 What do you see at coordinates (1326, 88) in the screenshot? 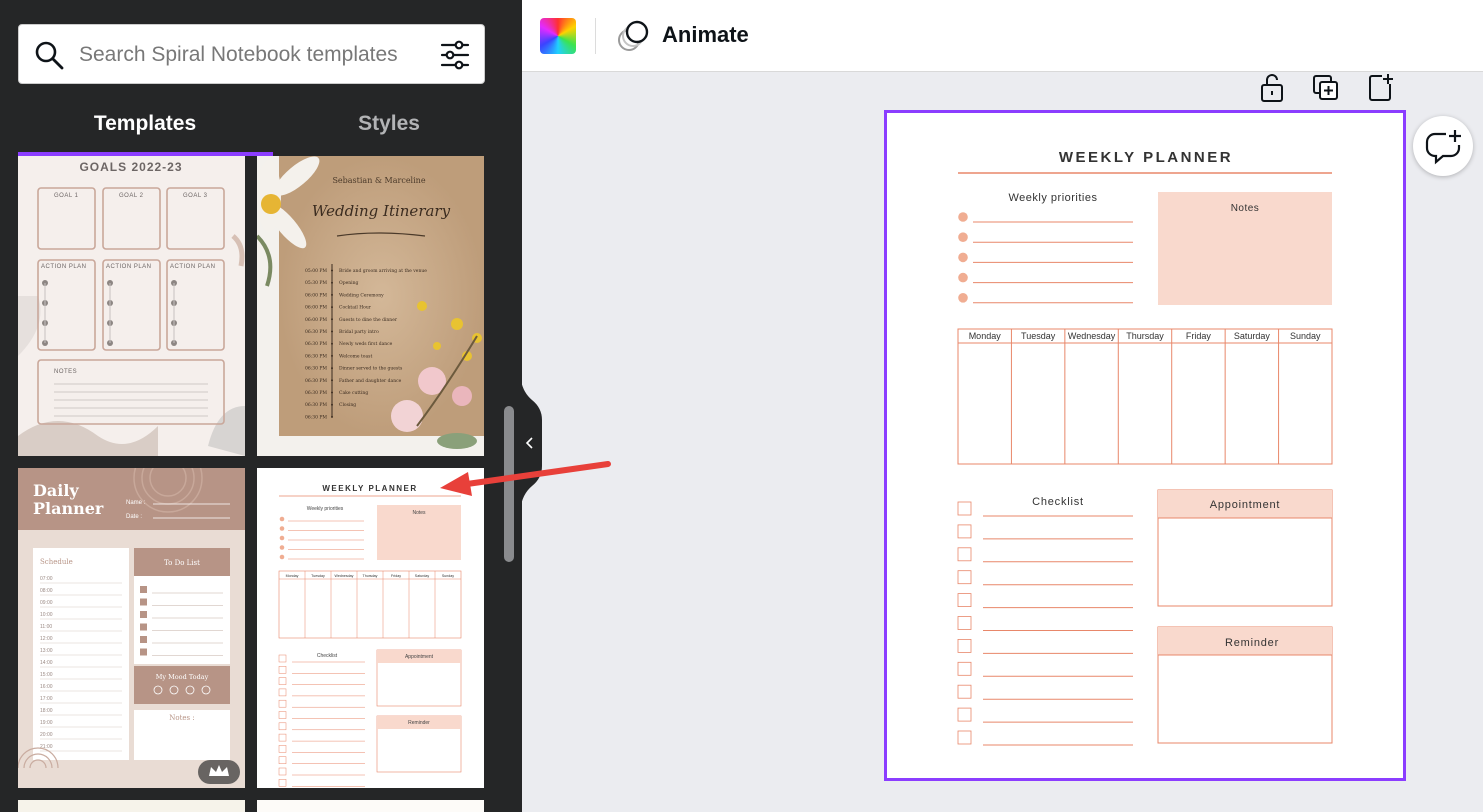
I see `duplicate-page-icon` at bounding box center [1326, 88].